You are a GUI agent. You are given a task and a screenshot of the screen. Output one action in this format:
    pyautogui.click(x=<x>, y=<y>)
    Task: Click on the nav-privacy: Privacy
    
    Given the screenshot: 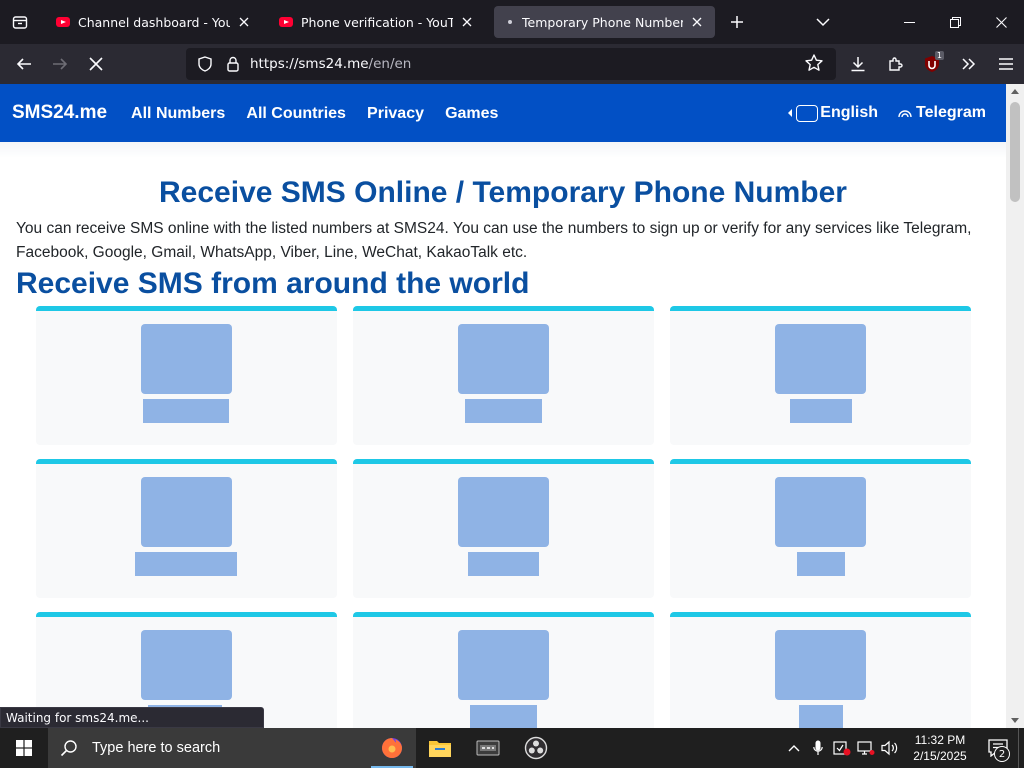 What is the action you would take?
    pyautogui.click(x=395, y=113)
    